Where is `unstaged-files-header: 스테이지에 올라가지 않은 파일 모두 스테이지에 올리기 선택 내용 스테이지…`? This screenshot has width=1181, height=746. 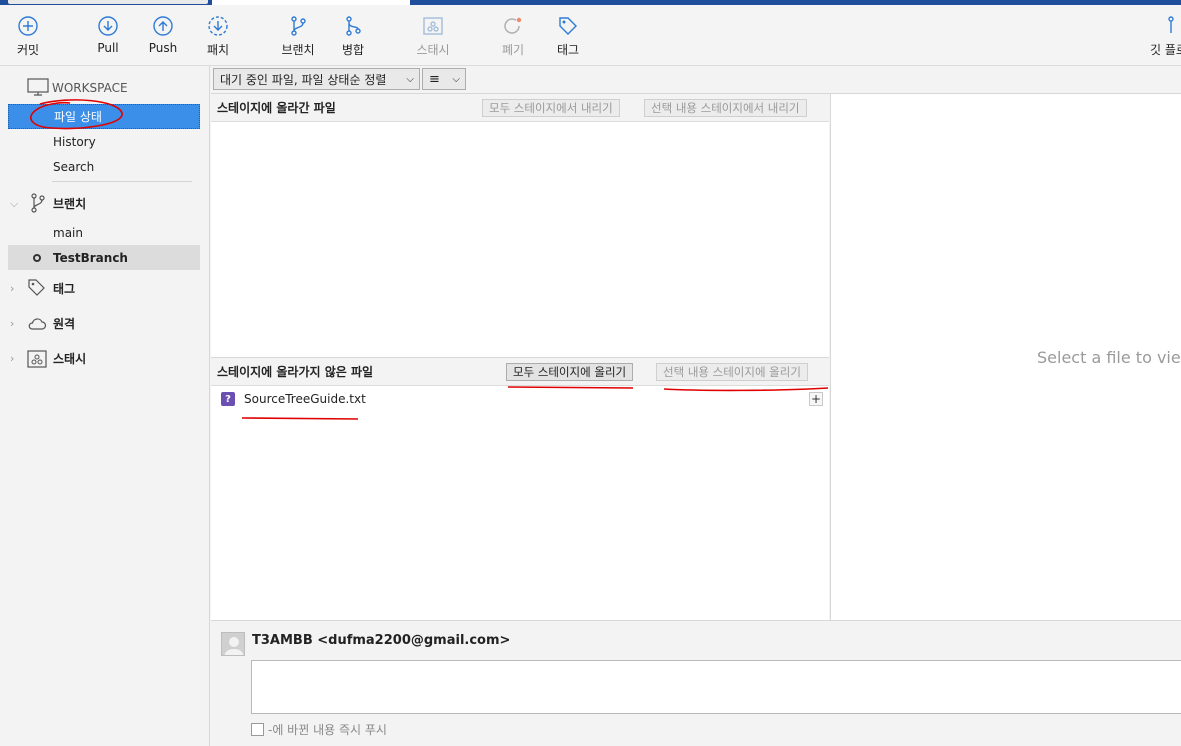
unstaged-files-header: 스테이지에 올라가지 않은 파일 모두 스테이지에 올리기 선택 내용 스테이지… is located at coordinates (520, 372).